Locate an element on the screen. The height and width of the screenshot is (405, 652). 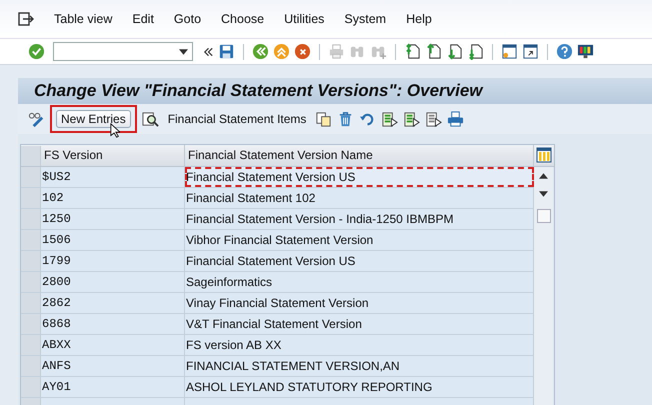
exit-icon is located at coordinates (281, 51).